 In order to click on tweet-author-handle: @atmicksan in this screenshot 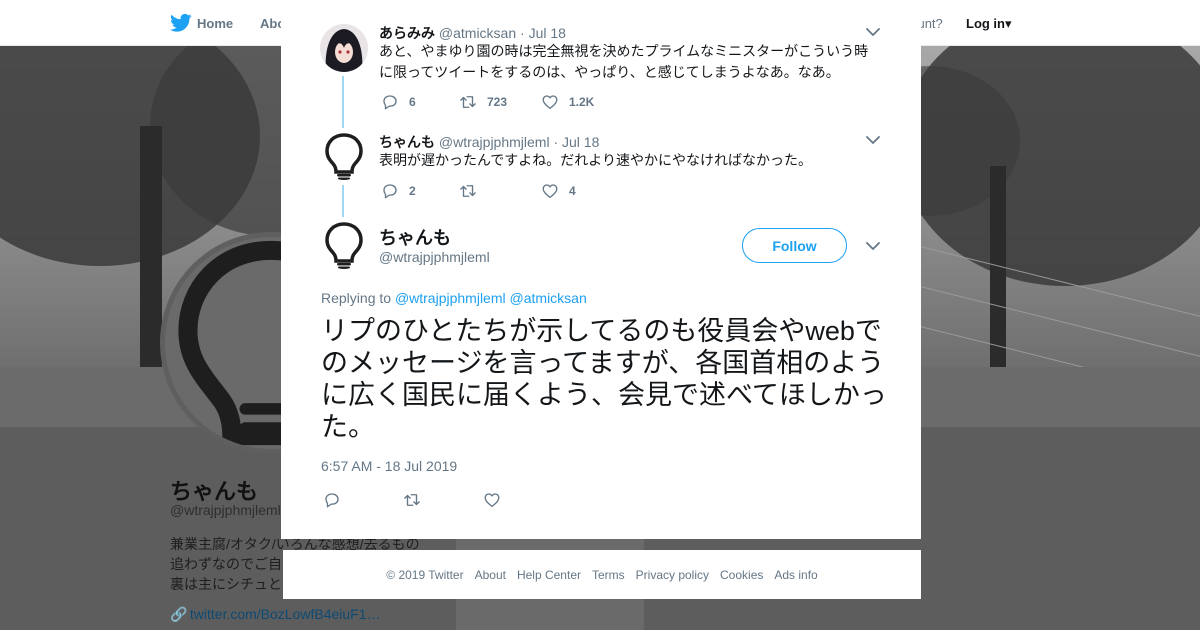, I will do `click(477, 33)`.